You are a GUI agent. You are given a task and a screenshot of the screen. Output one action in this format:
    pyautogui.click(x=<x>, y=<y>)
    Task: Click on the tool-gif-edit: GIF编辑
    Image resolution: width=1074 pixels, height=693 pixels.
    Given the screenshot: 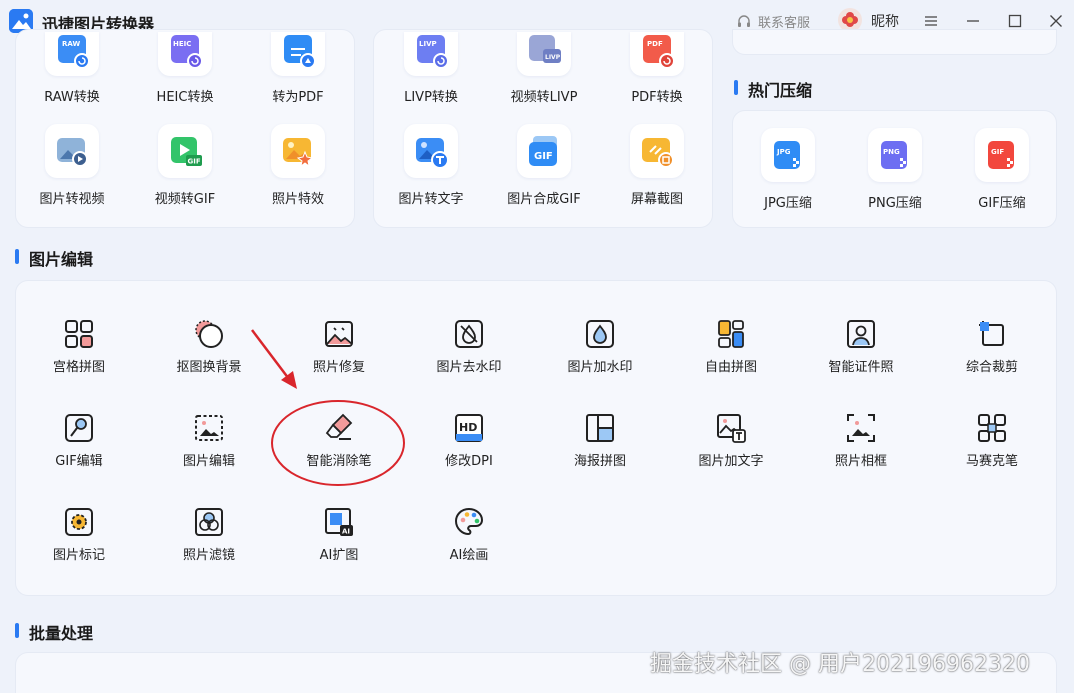 What is the action you would take?
    pyautogui.click(x=79, y=440)
    